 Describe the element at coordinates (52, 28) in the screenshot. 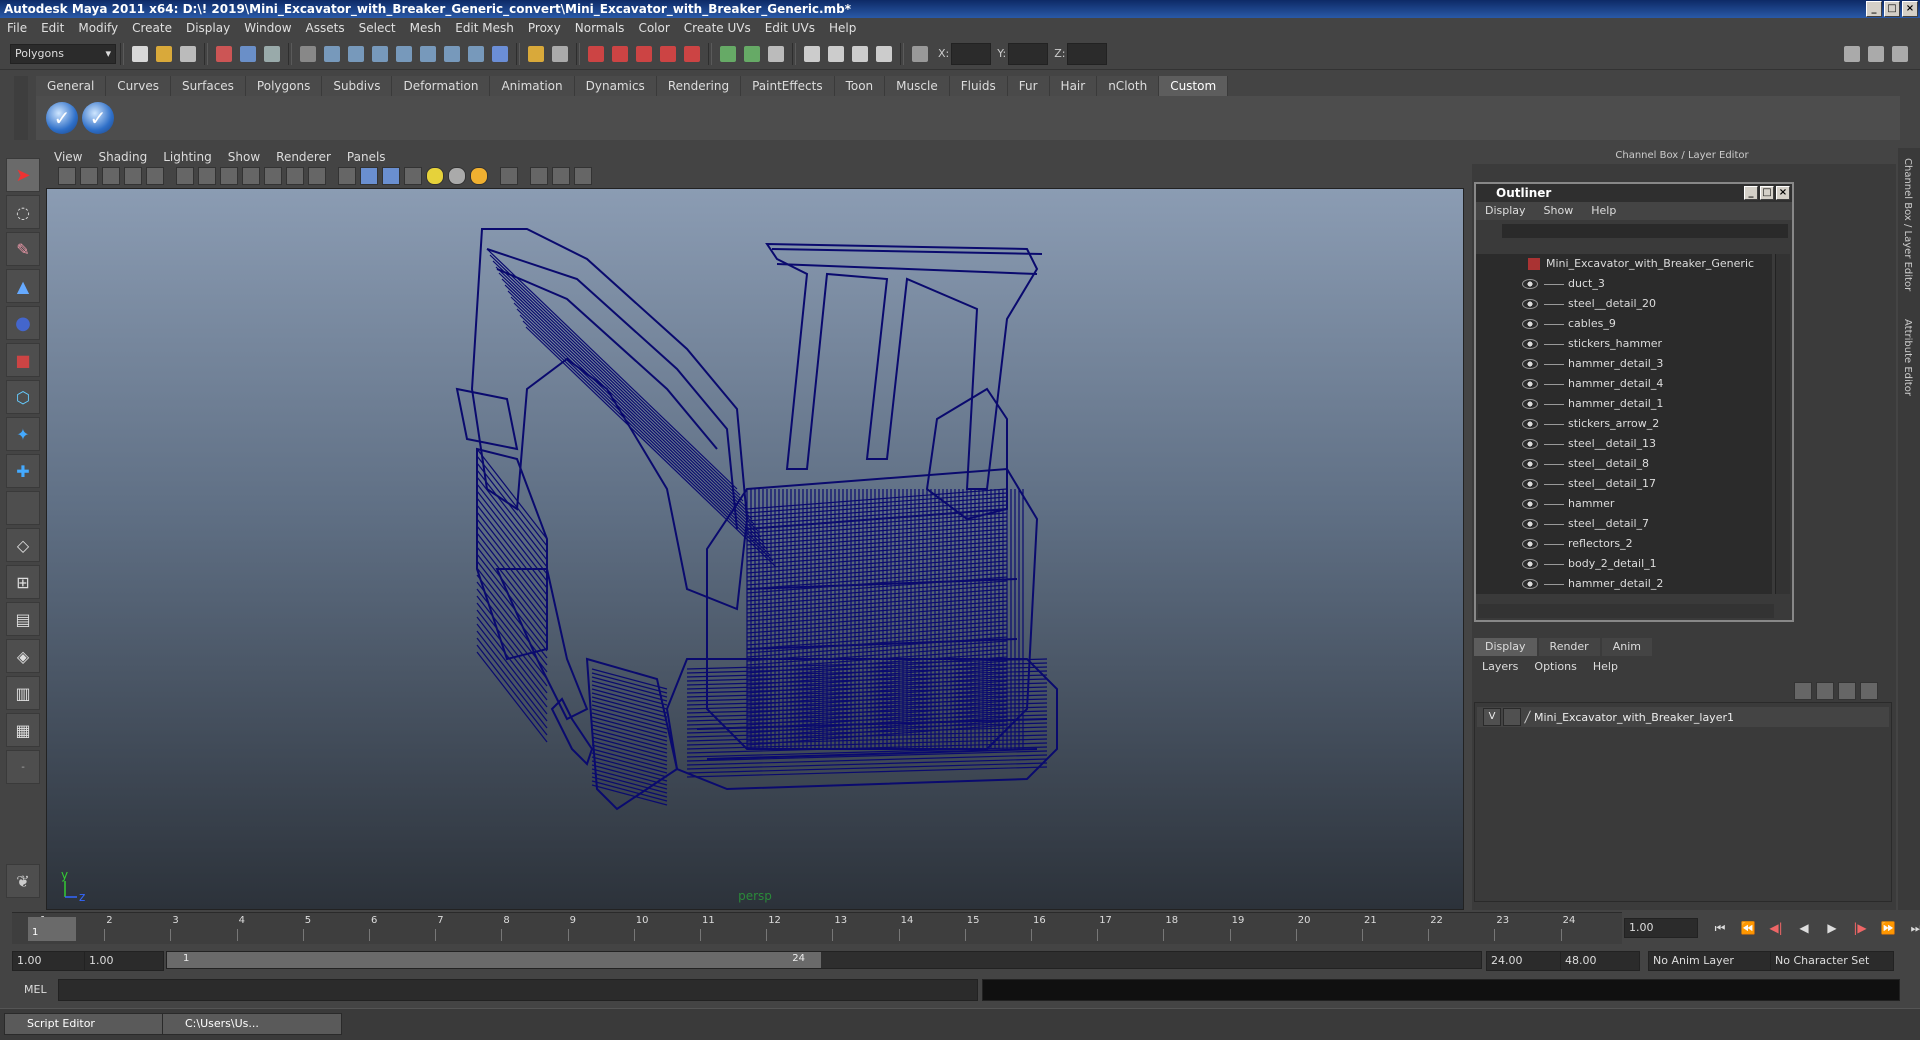

I see `menu-edit: Edit` at that location.